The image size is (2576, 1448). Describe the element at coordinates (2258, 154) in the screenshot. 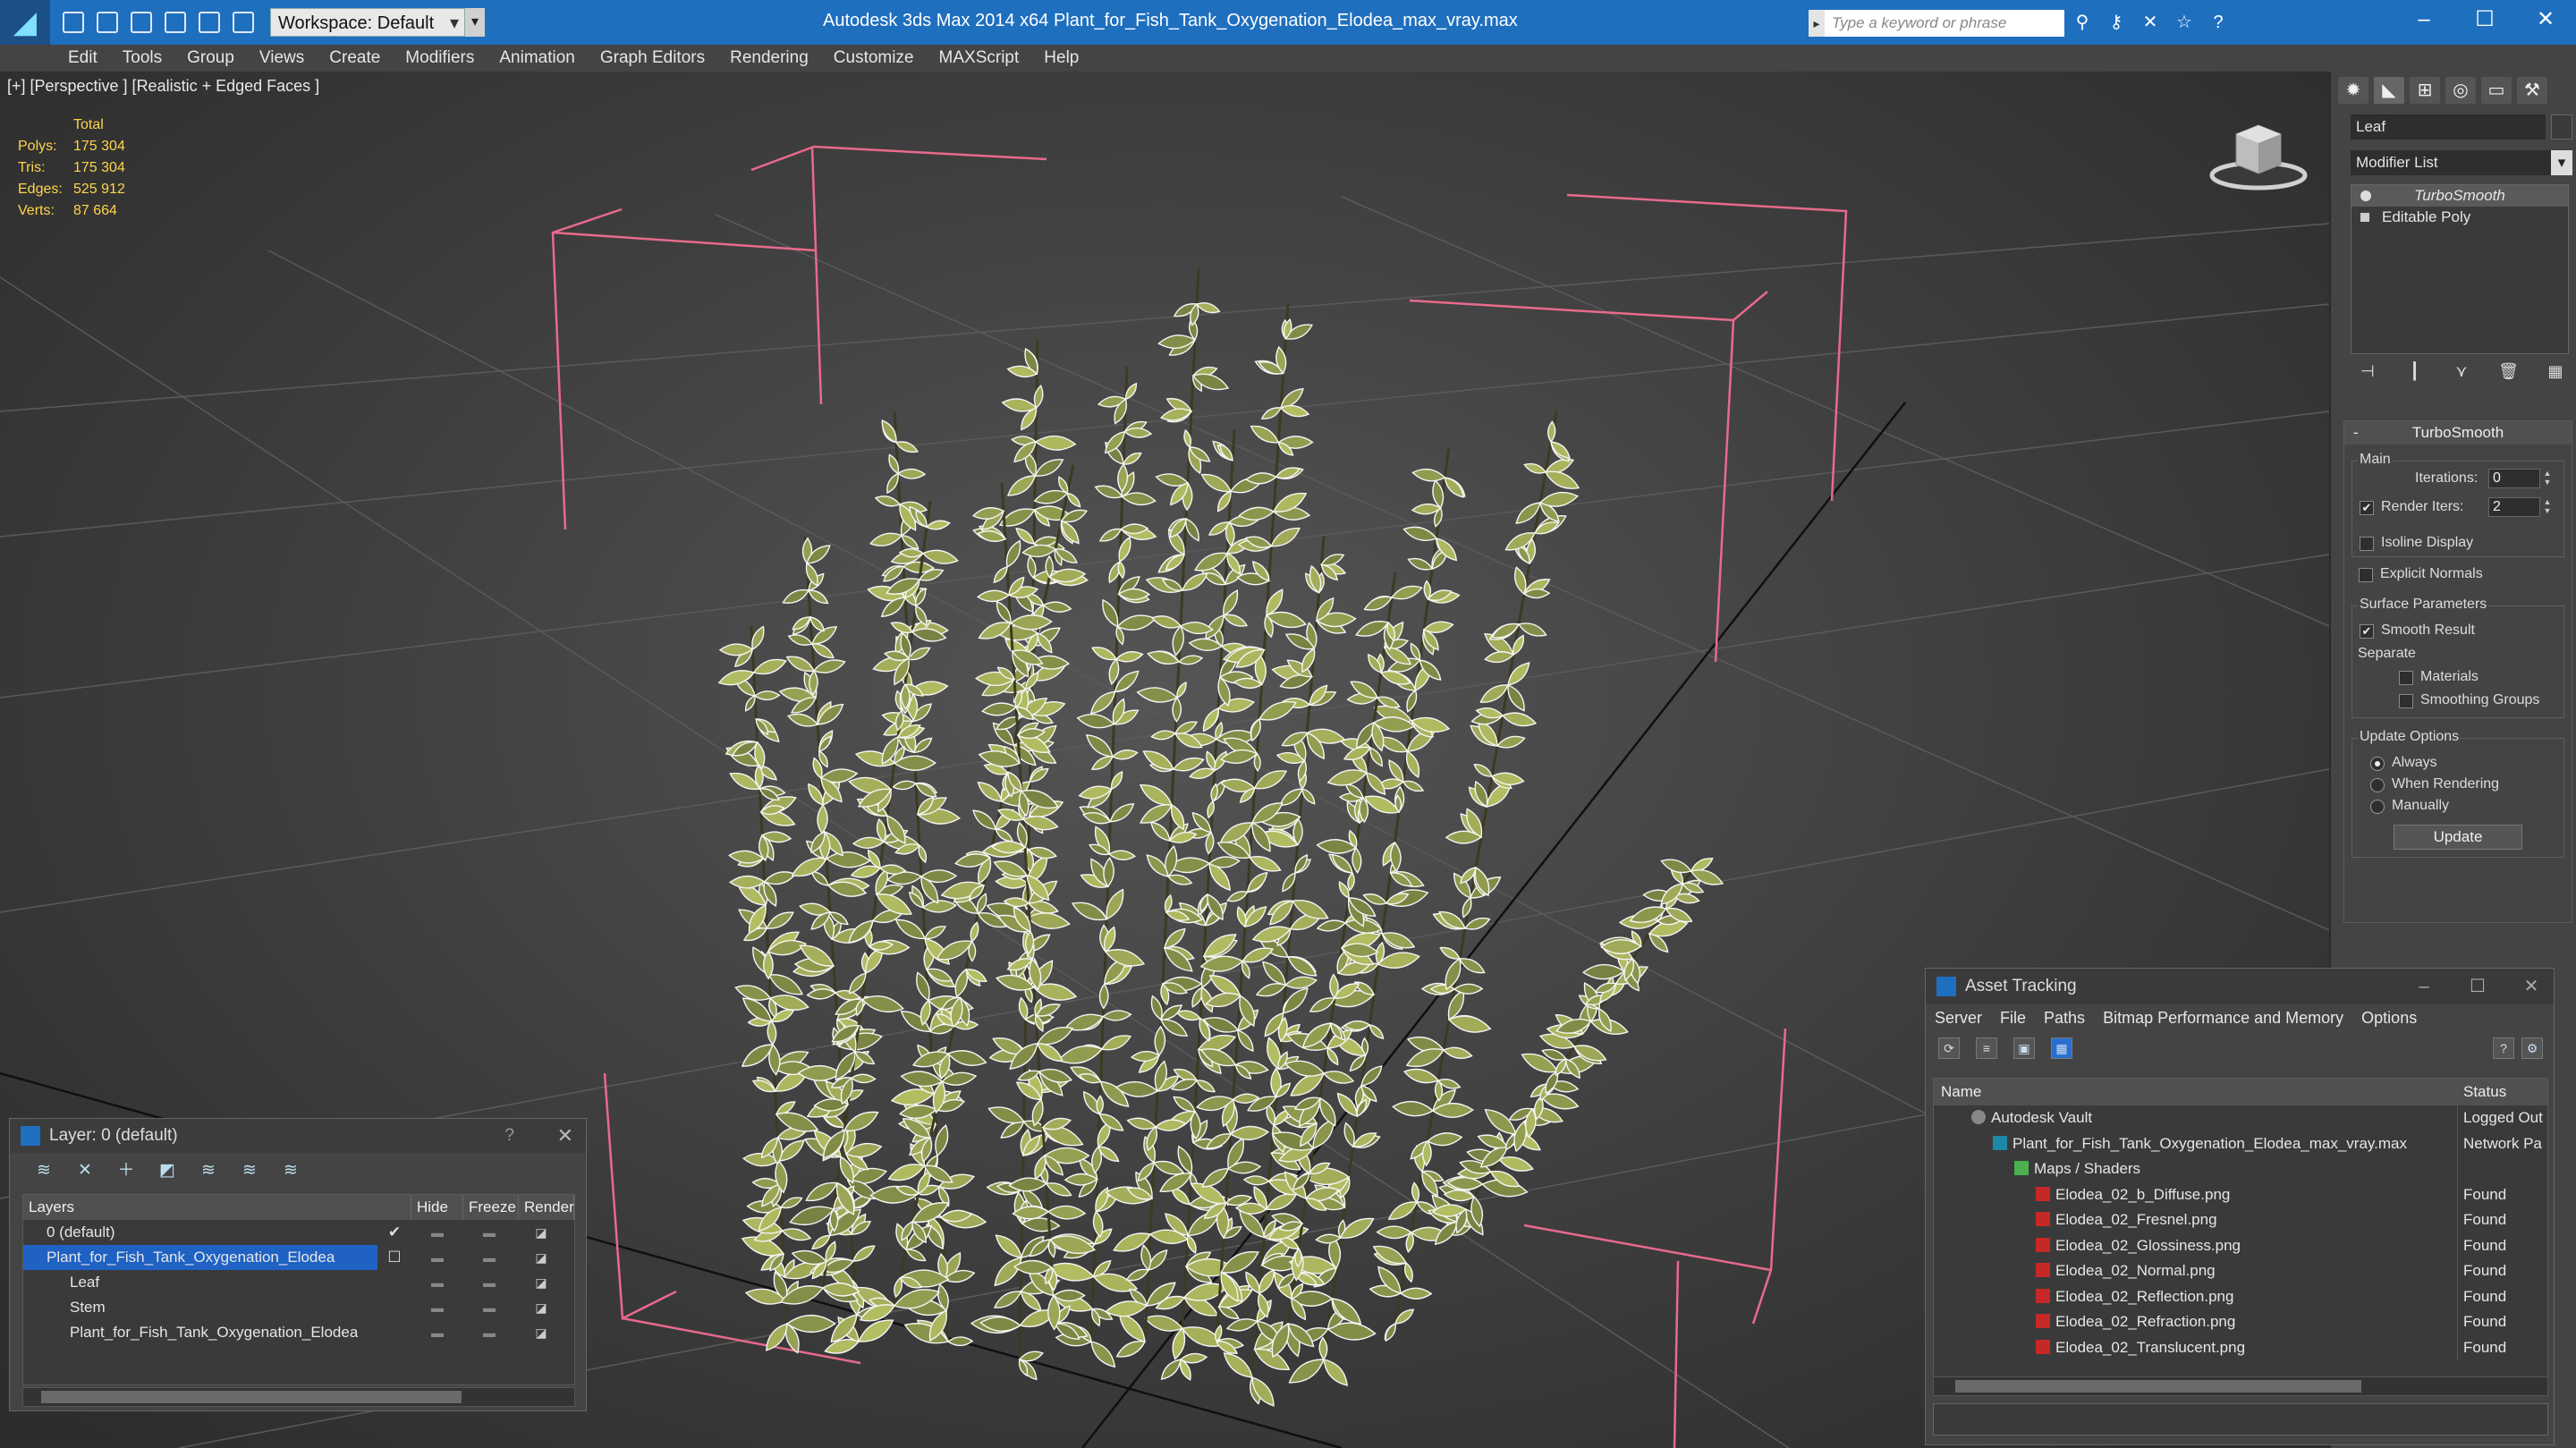

I see `viewcube-icon` at that location.